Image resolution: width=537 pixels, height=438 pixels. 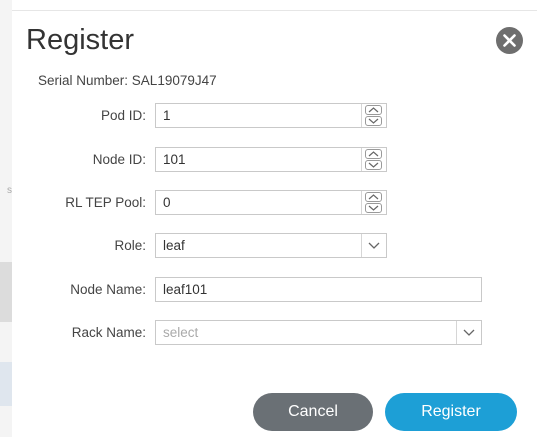 I want to click on close-button, so click(x=509, y=40).